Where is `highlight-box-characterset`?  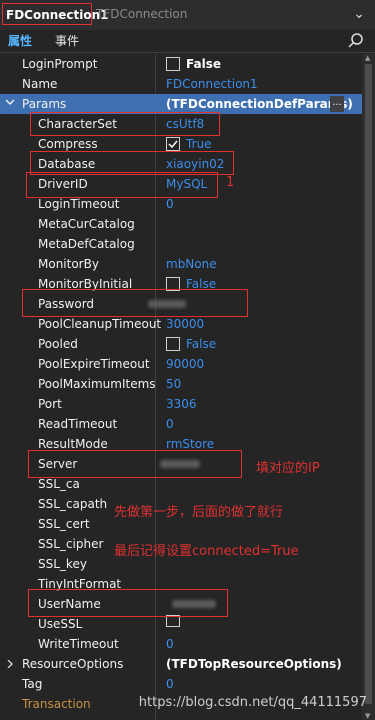 highlight-box-characterset is located at coordinates (125, 124).